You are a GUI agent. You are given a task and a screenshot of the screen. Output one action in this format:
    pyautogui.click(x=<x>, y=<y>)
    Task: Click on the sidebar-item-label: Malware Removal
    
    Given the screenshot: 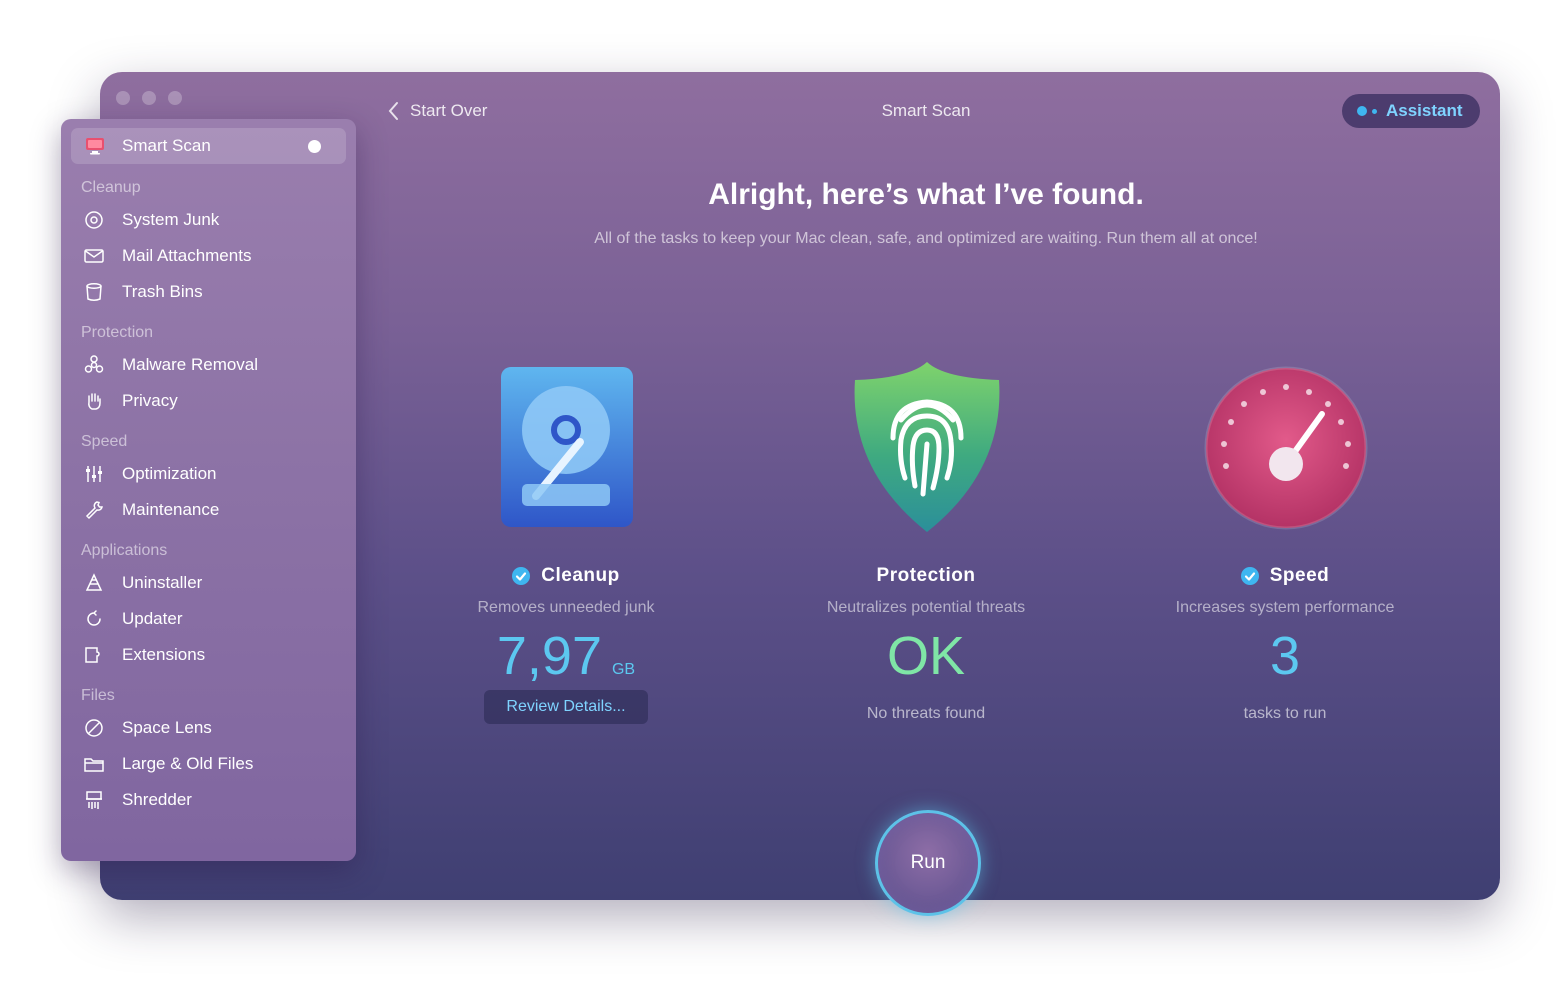 What is the action you would take?
    pyautogui.click(x=190, y=364)
    